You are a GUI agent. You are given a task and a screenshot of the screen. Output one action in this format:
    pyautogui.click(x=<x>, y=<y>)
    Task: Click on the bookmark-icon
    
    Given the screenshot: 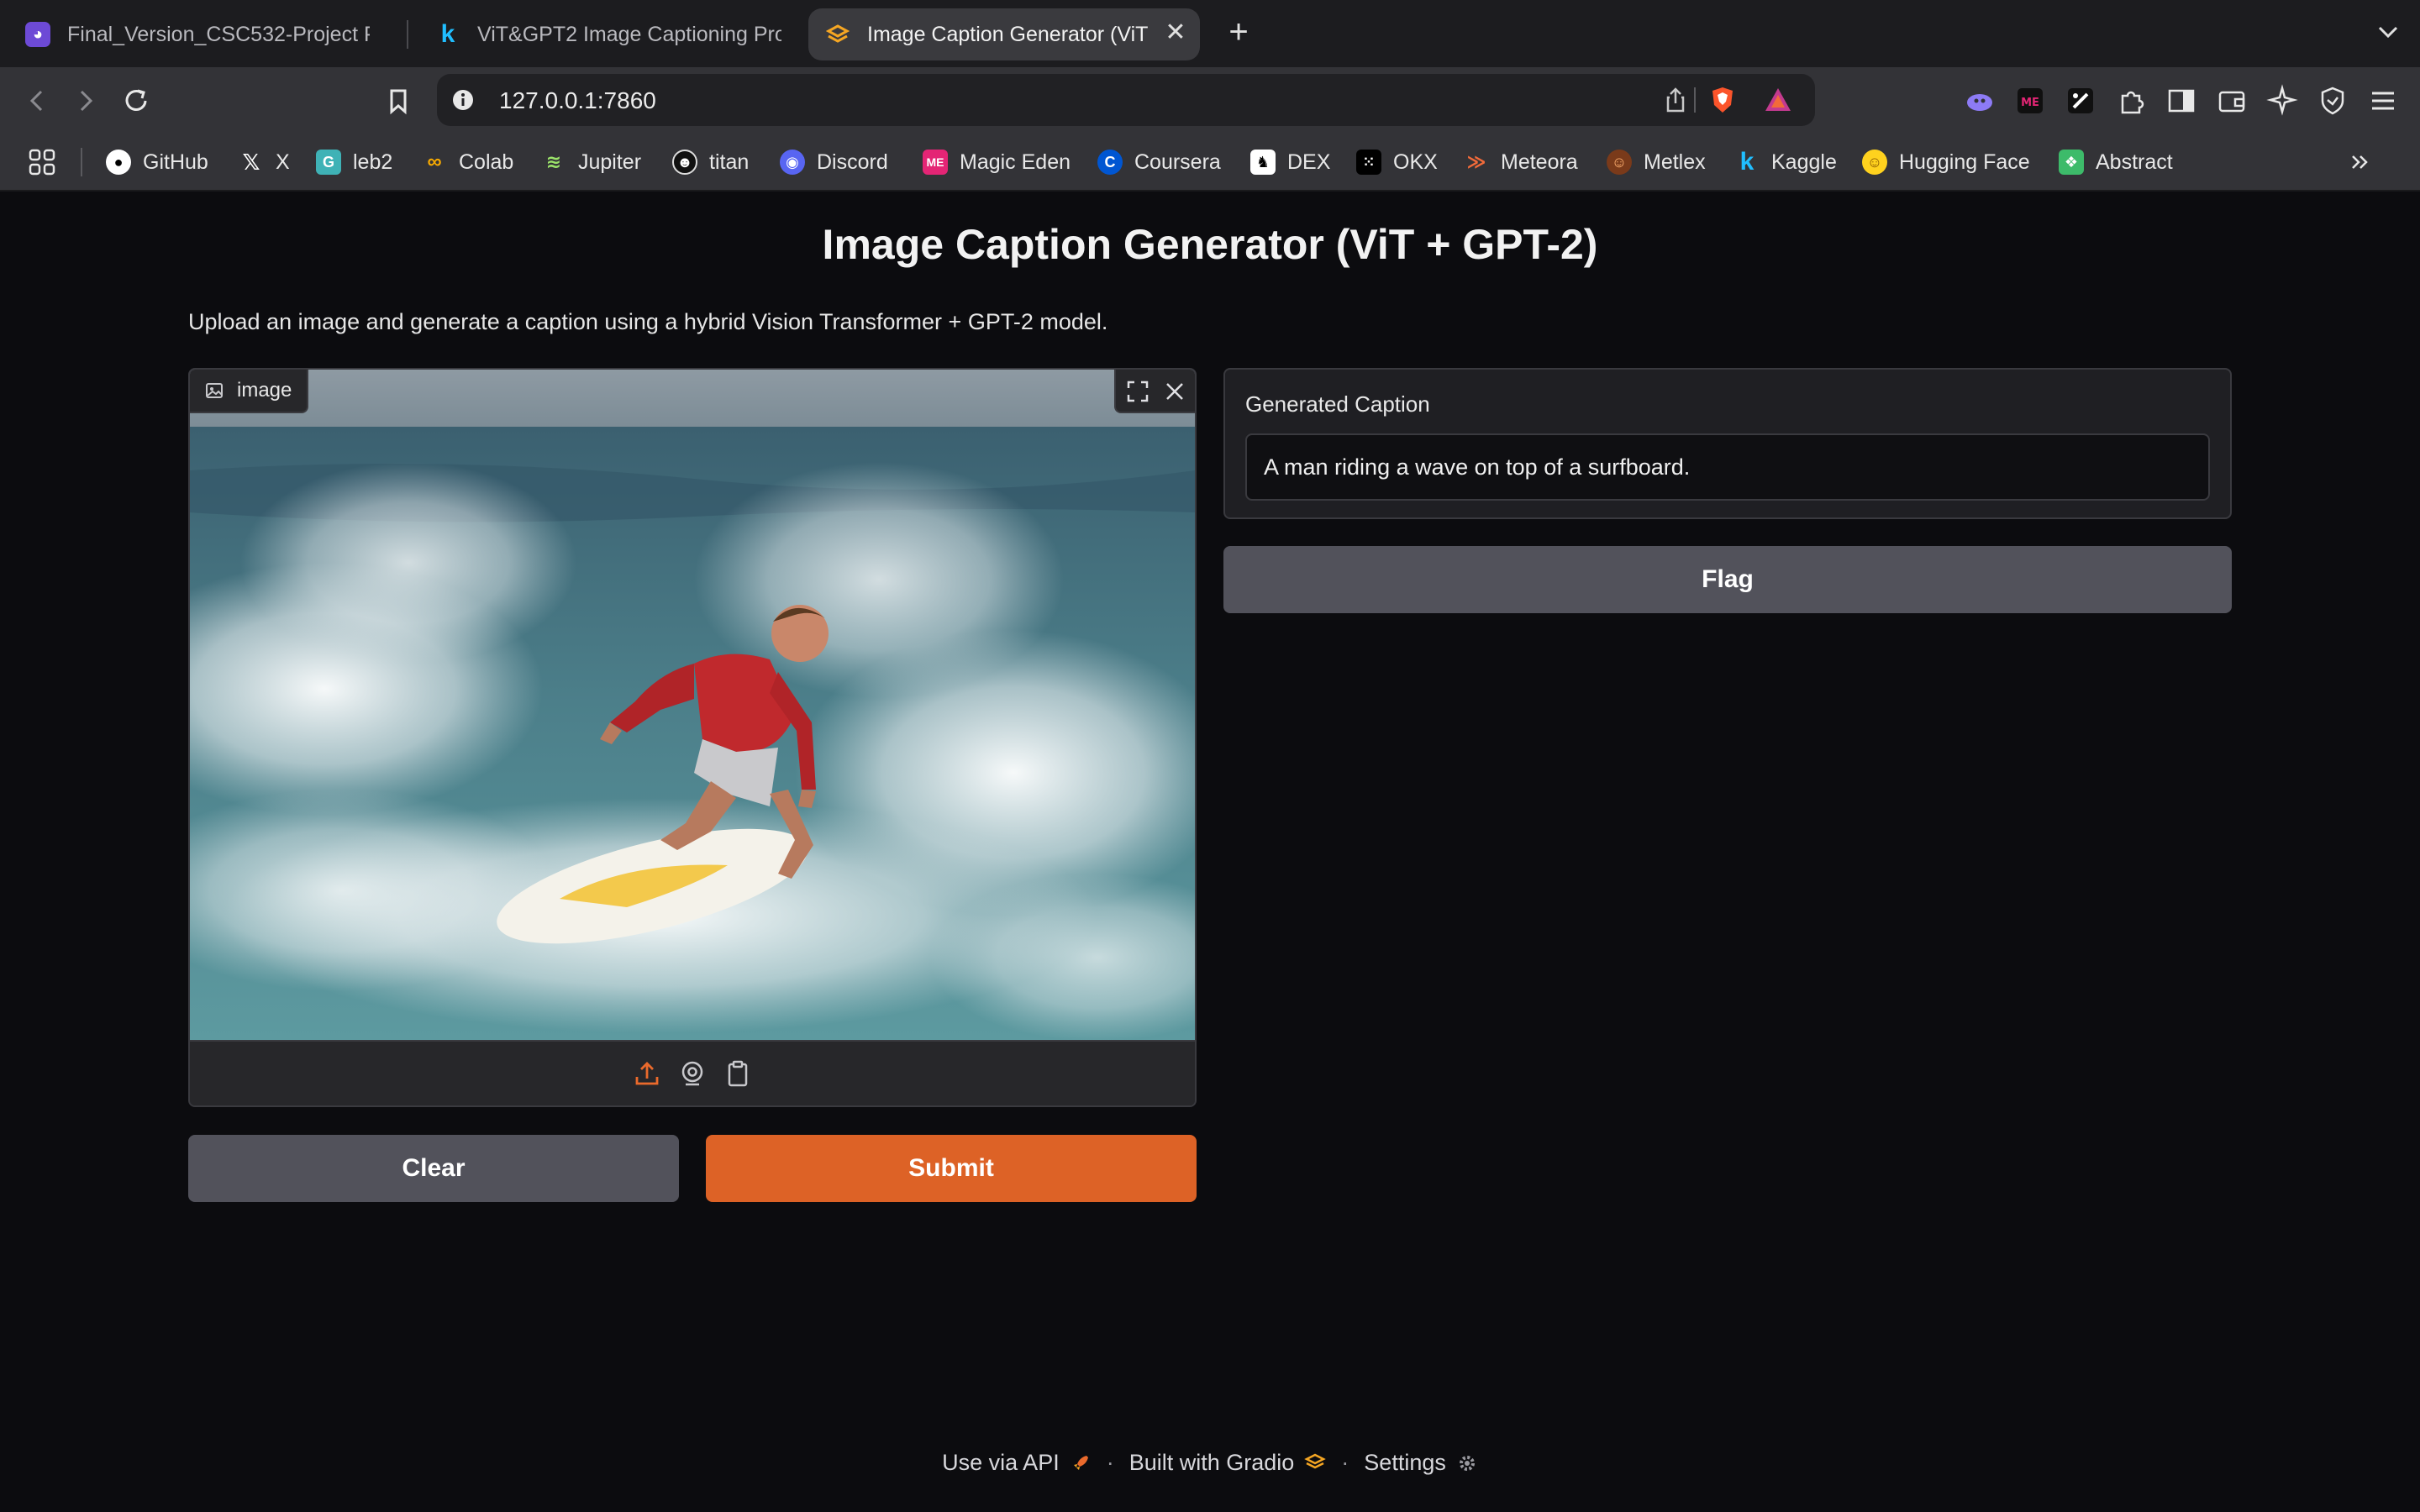 What is the action you would take?
    pyautogui.click(x=398, y=101)
    